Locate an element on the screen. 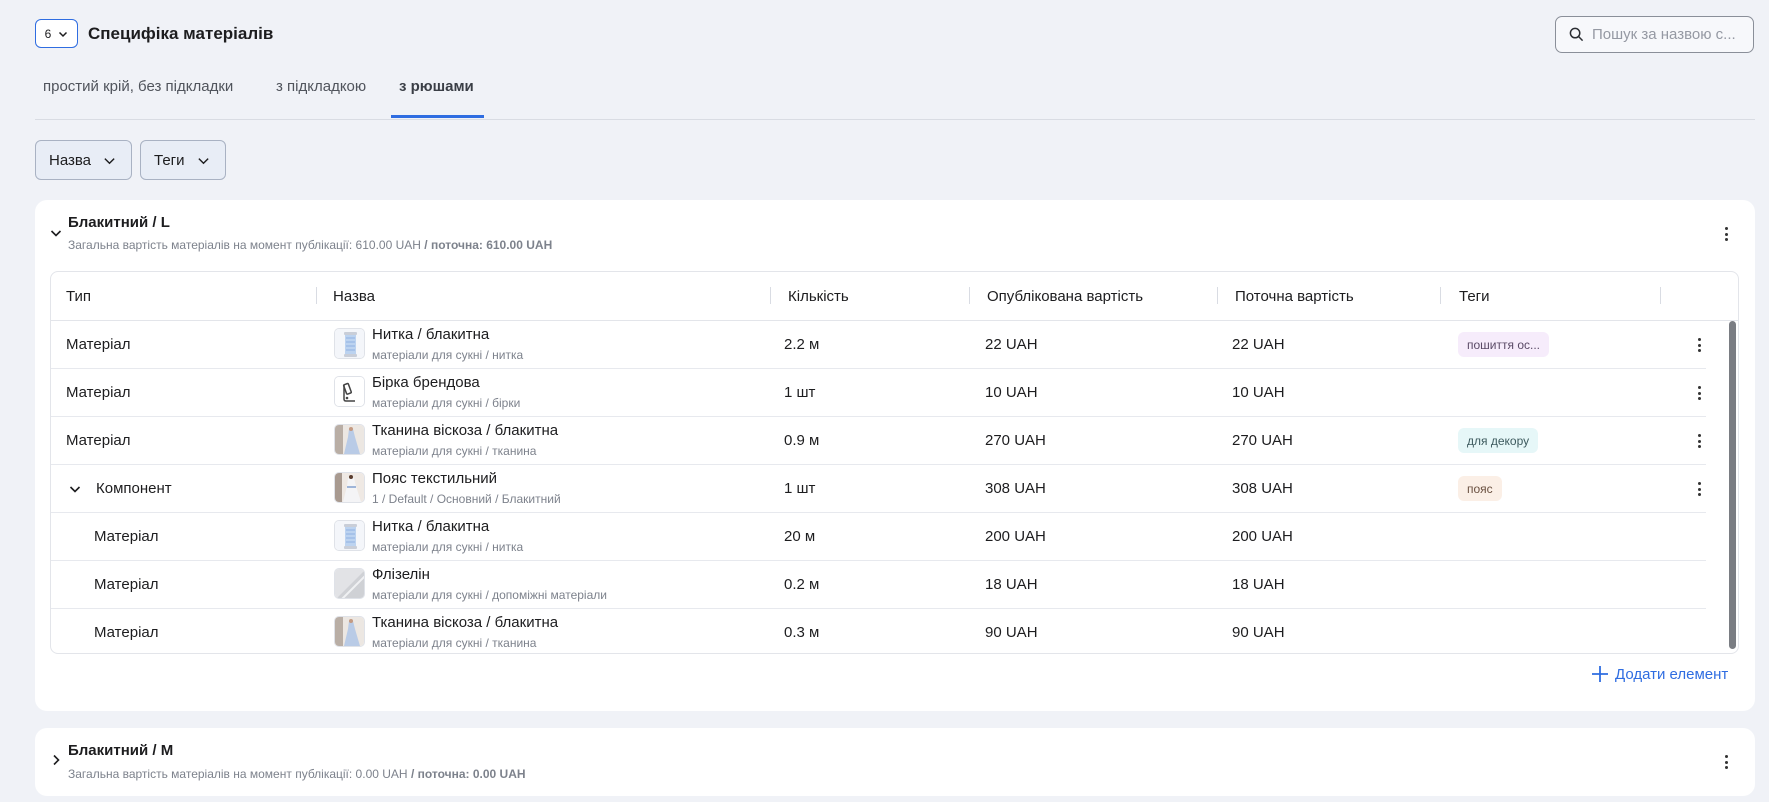  cell-quantity: 2.2 м is located at coordinates (802, 344).